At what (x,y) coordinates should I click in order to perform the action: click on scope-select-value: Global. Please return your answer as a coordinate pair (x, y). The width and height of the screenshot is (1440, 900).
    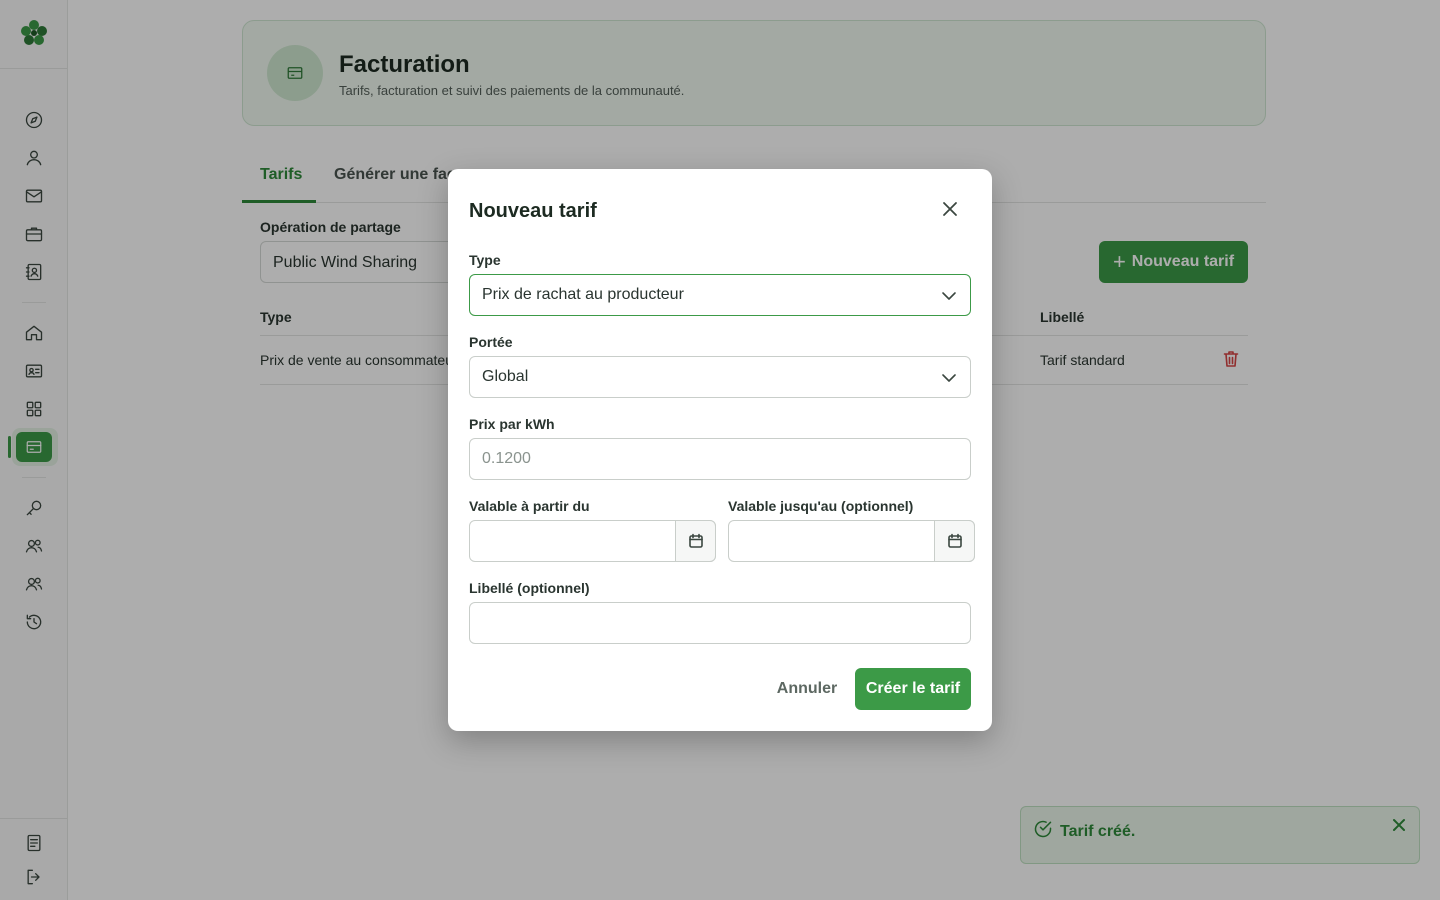
    Looking at the image, I should click on (505, 376).